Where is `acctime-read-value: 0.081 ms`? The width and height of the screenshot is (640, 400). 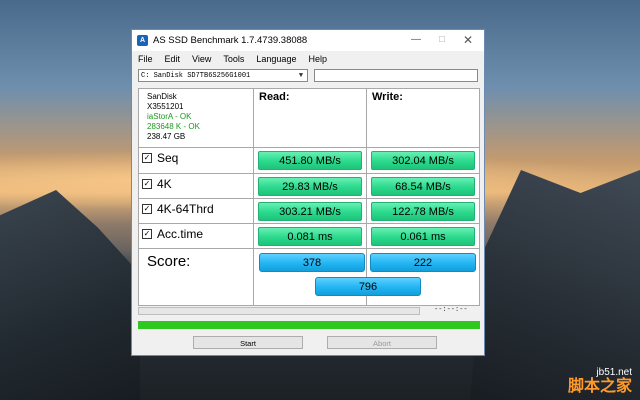
acctime-read-value: 0.081 ms is located at coordinates (310, 236).